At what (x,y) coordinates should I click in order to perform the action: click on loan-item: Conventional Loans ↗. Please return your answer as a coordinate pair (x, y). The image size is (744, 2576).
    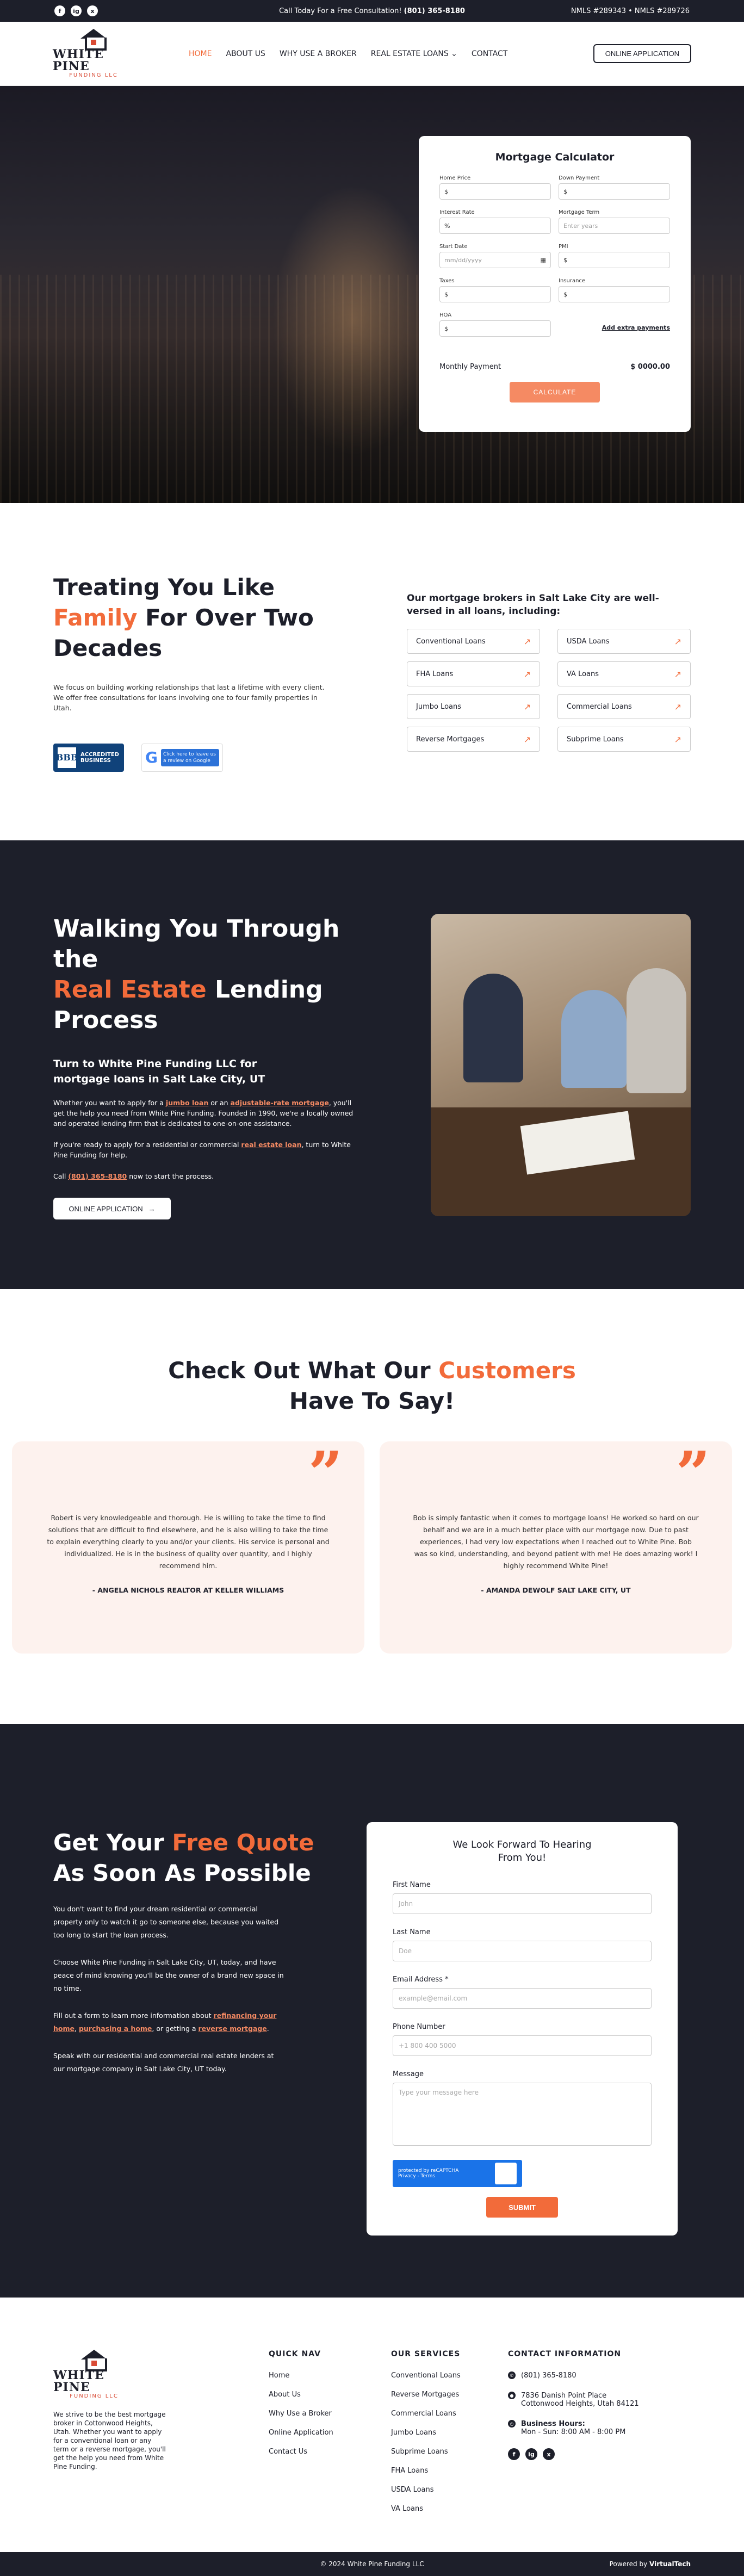
    Looking at the image, I should click on (473, 641).